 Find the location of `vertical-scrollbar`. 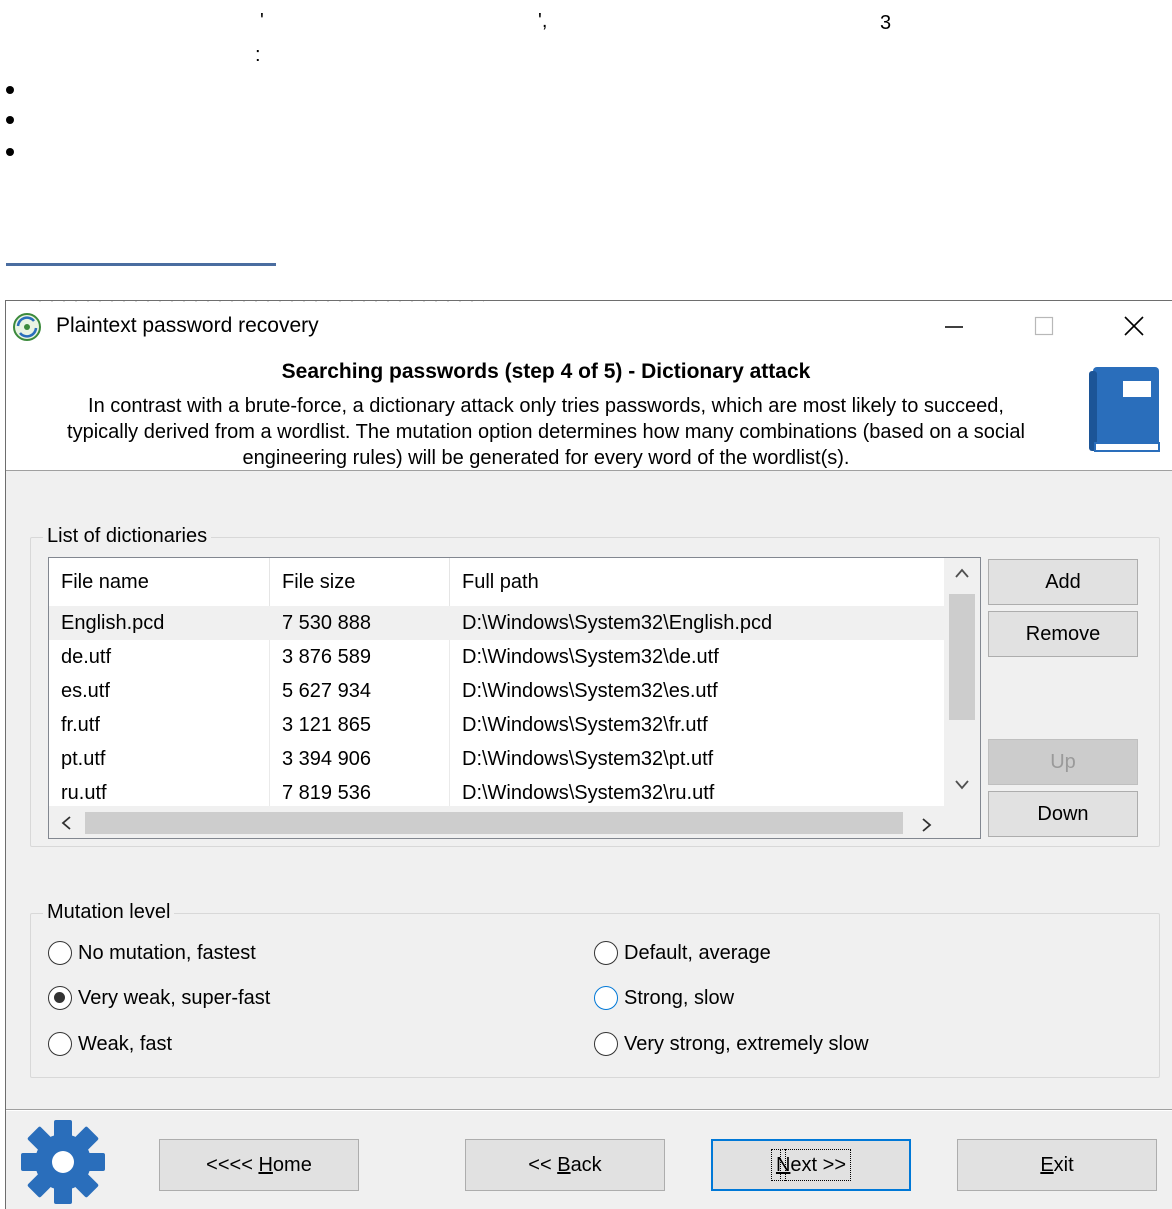

vertical-scrollbar is located at coordinates (962, 682).